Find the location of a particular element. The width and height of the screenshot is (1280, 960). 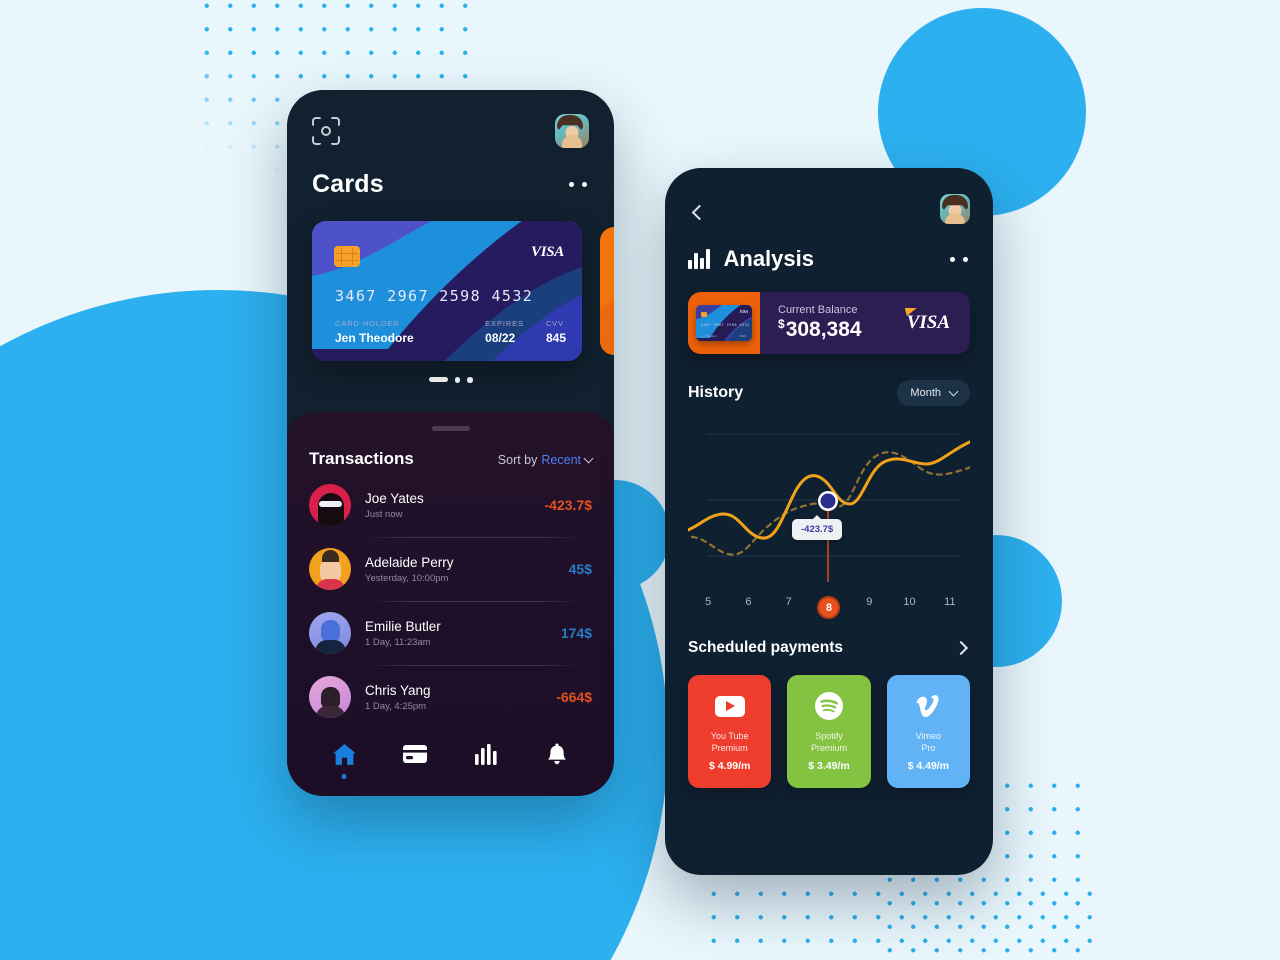

youtube-icon is located at coordinates (729, 706).